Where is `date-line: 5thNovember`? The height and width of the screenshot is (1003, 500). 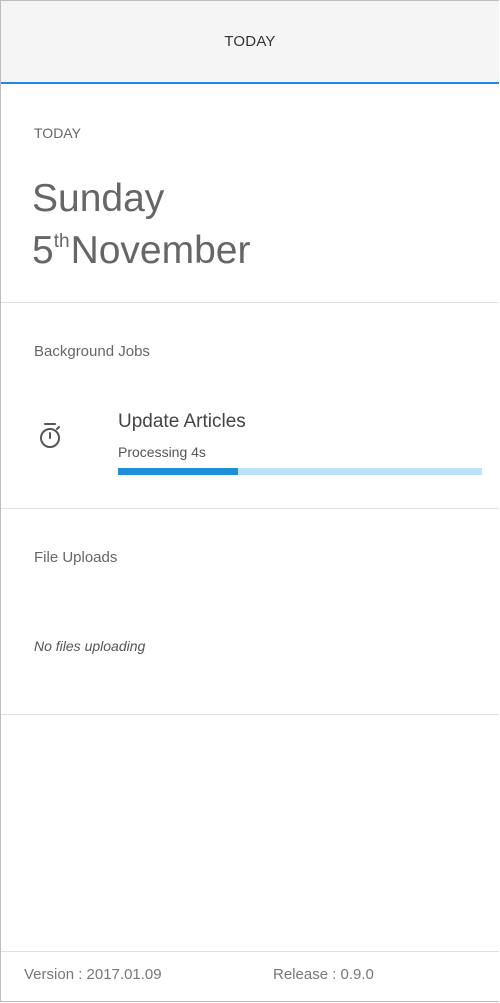 date-line: 5thNovember is located at coordinates (141, 251).